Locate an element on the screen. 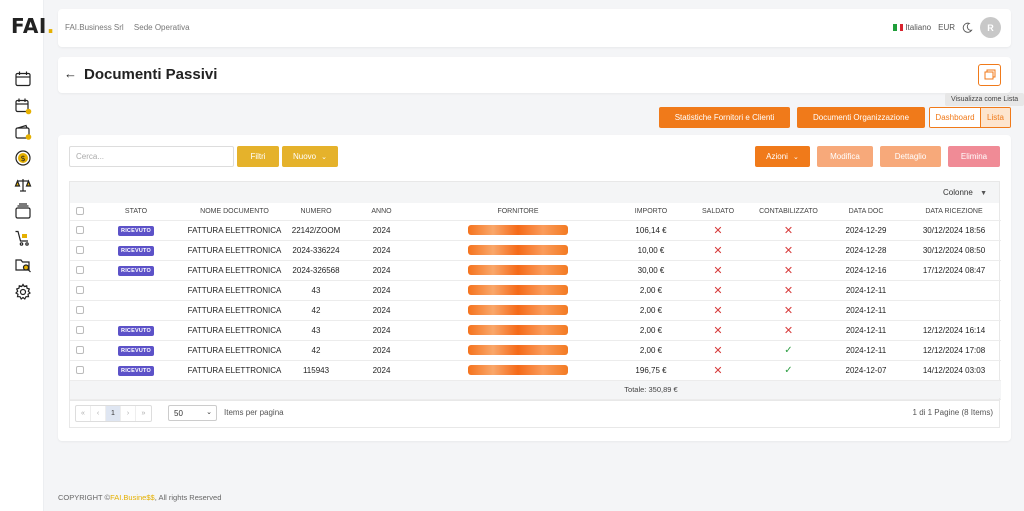 The height and width of the screenshot is (511, 1024). statistiche-button: Statistiche Fornitori e Clienti is located at coordinates (724, 117).